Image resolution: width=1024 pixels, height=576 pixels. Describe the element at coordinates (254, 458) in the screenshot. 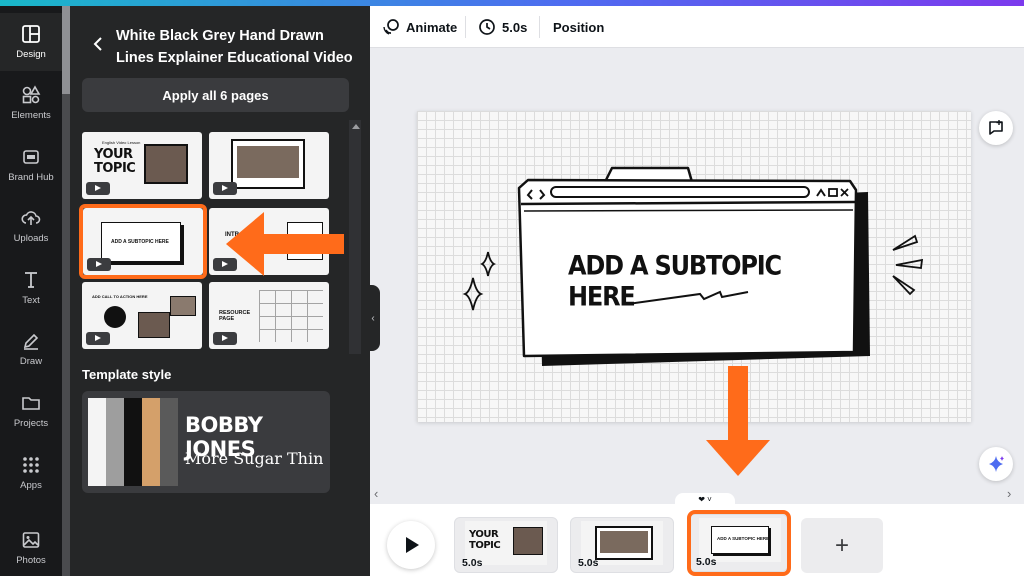

I see `style-sub-font: More Sugar Thin` at that location.